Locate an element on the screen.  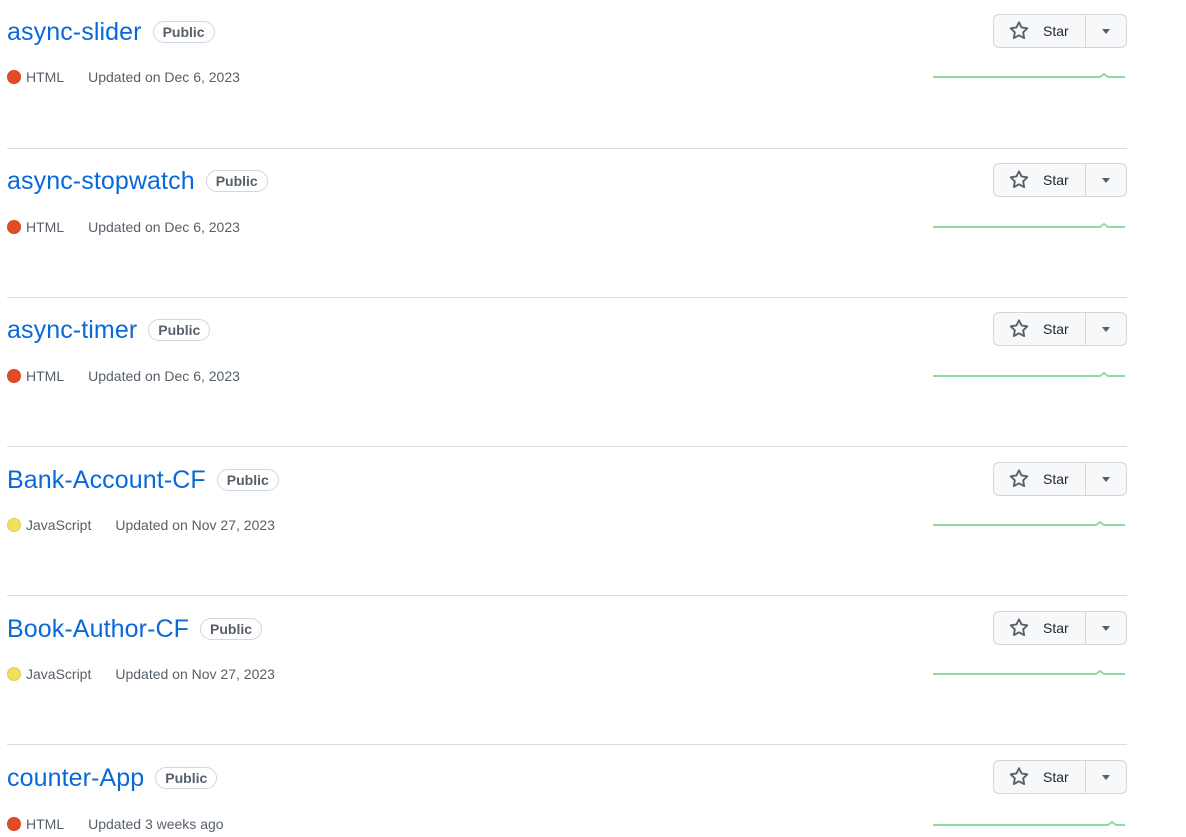
repo-title: async-slider Public is located at coordinates (111, 32).